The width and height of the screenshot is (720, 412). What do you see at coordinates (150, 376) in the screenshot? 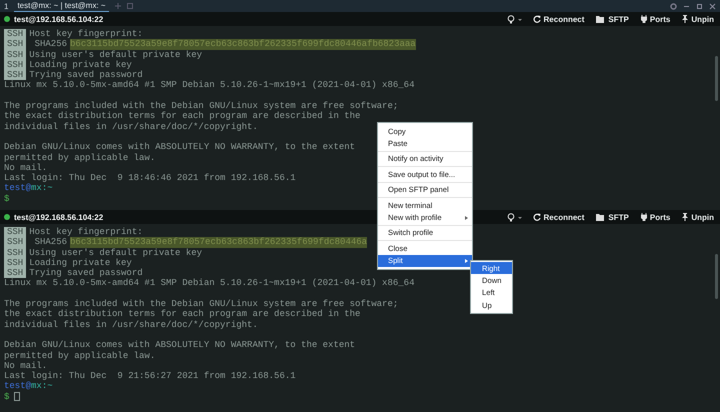
I see `terminal-line: Last login: Thu Dec 9 21:56:27 2021 from 192.168.56.1` at bounding box center [150, 376].